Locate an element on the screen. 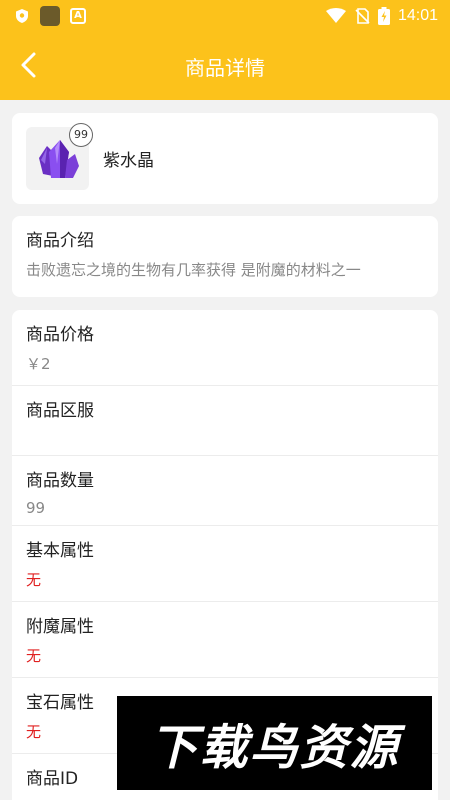 This screenshot has width=450, height=800. quantity-badge: 99 is located at coordinates (81, 135).